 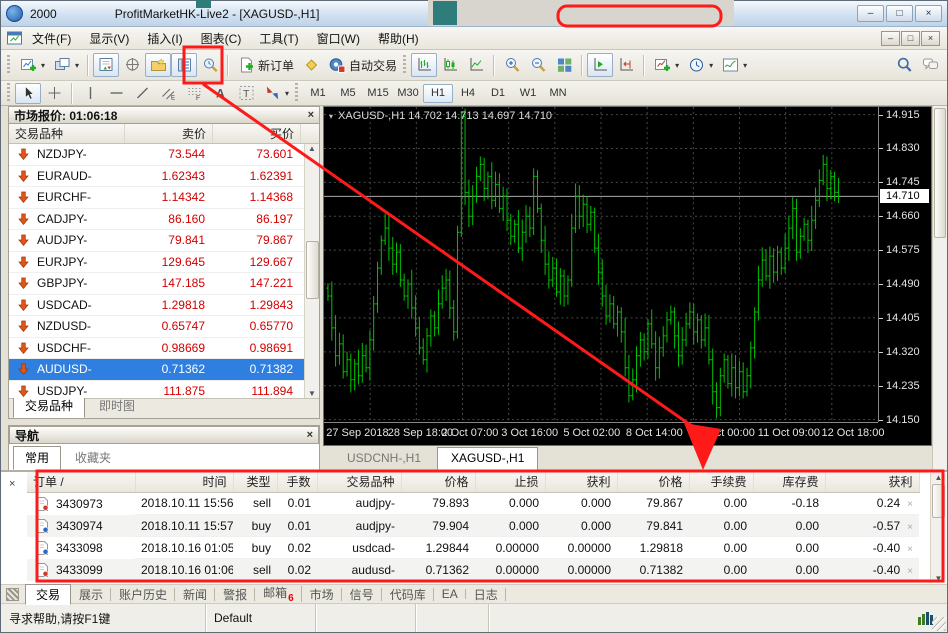 What do you see at coordinates (195, 594) in the screenshot?
I see `terminal-tab-新闻: 新闻` at bounding box center [195, 594].